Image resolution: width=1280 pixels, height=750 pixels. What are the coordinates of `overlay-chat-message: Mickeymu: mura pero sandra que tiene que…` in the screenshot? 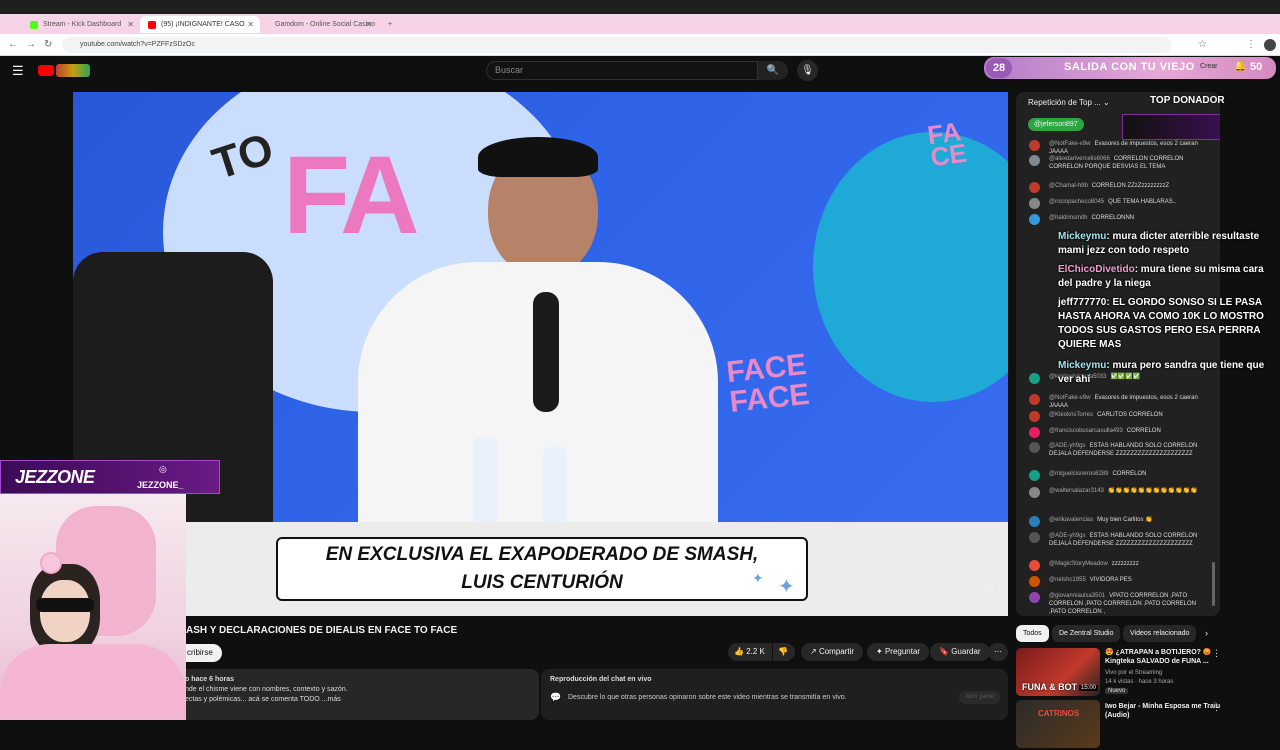 It's located at (1169, 373).